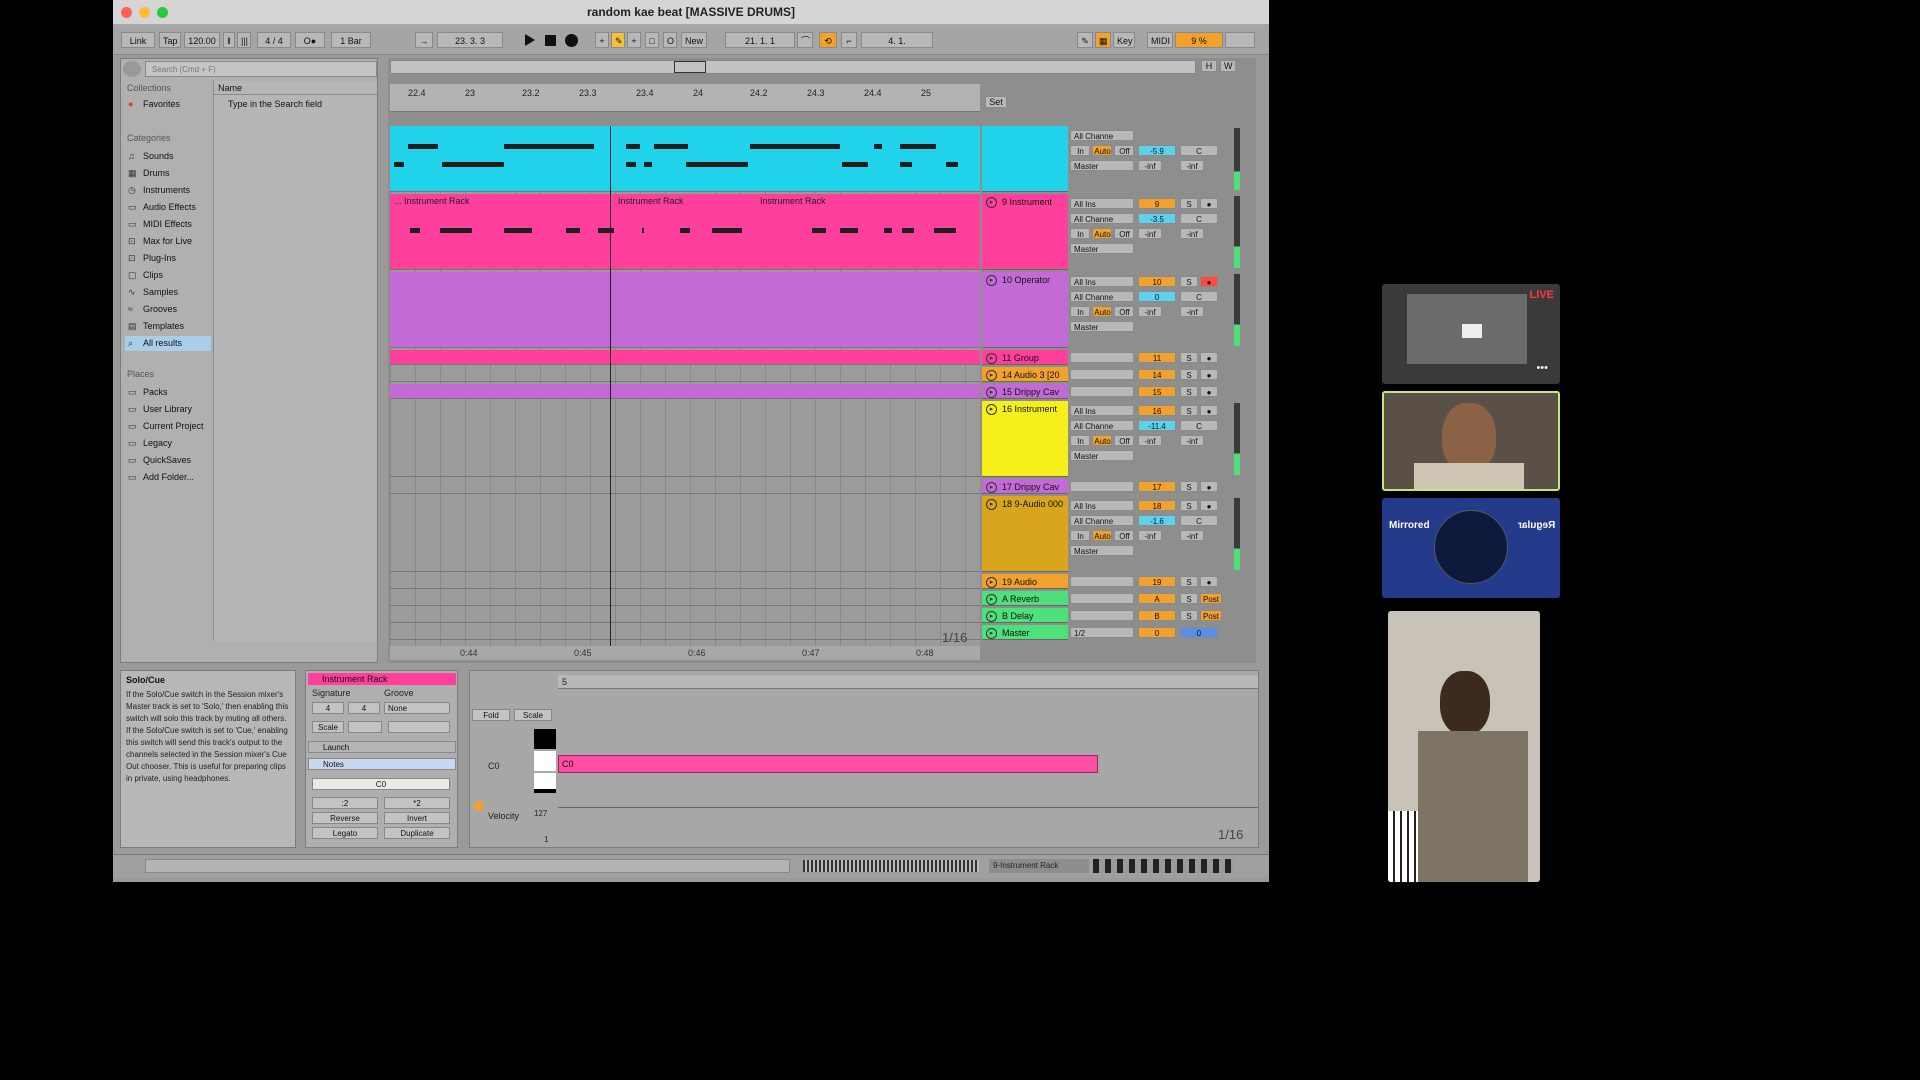 The image size is (1920, 1080). Describe the element at coordinates (1157, 218) in the screenshot. I see `volume-field: -3.5` at that location.